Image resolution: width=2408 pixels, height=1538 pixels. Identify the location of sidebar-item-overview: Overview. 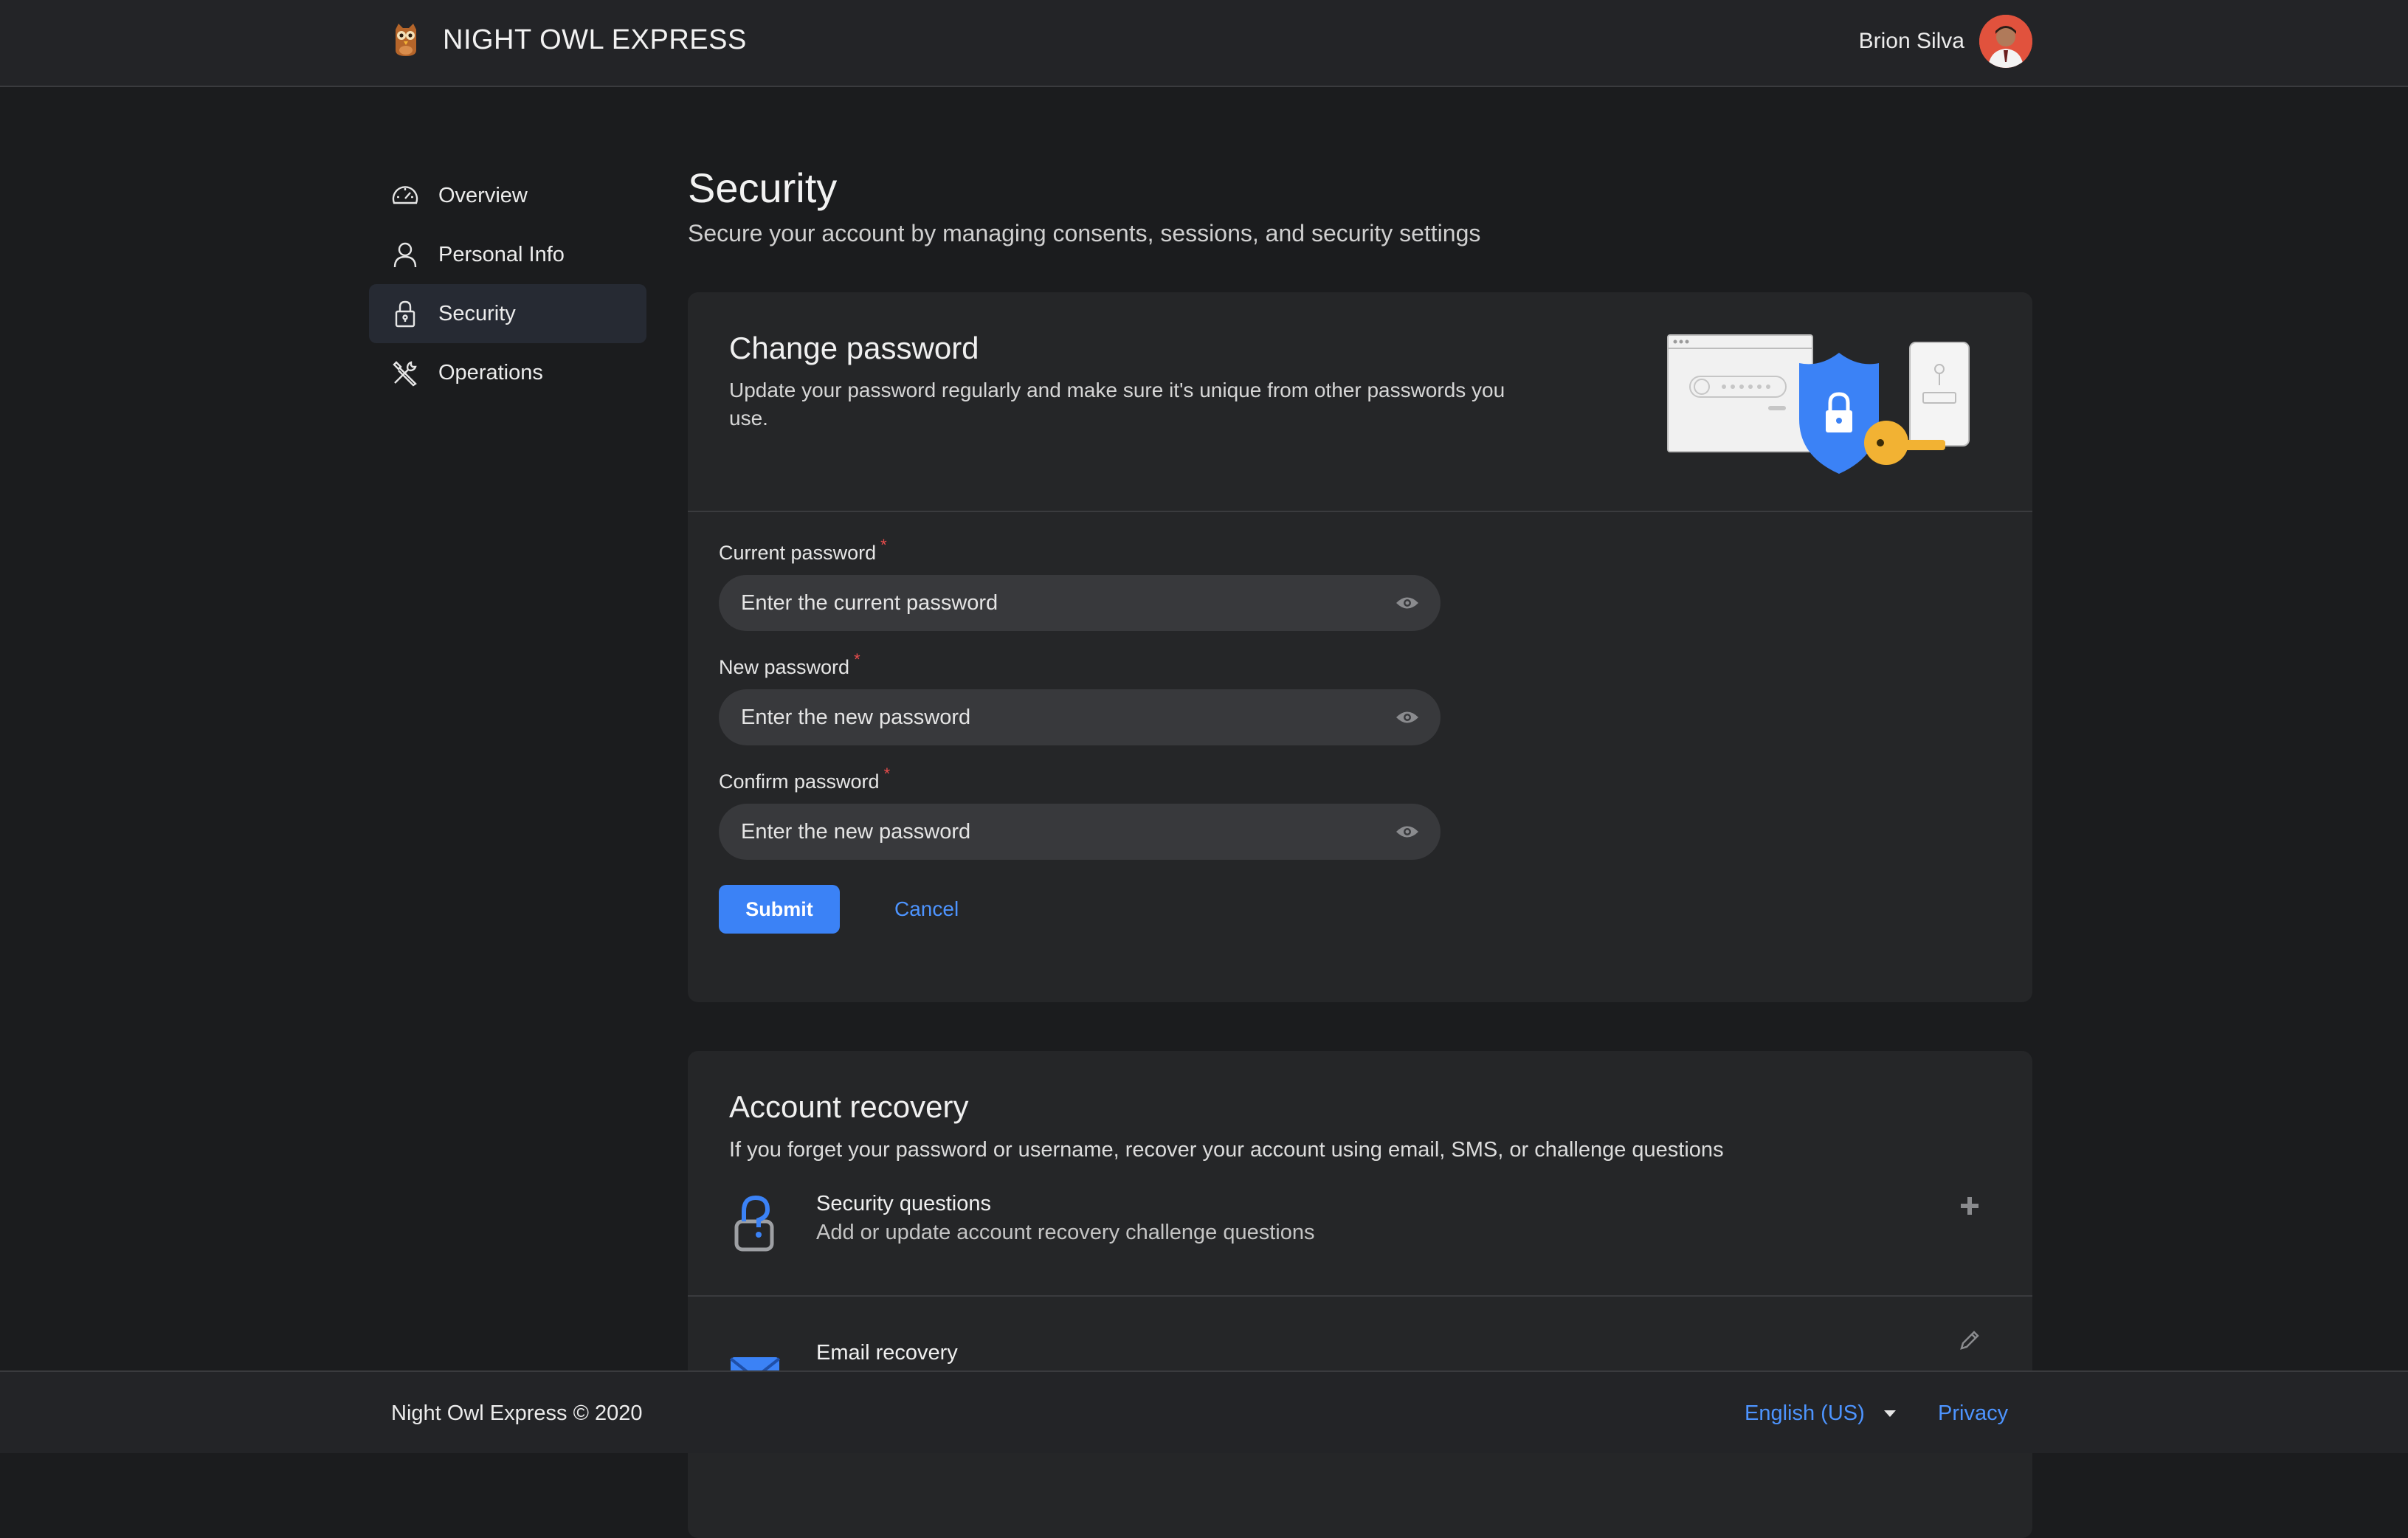
(507, 195).